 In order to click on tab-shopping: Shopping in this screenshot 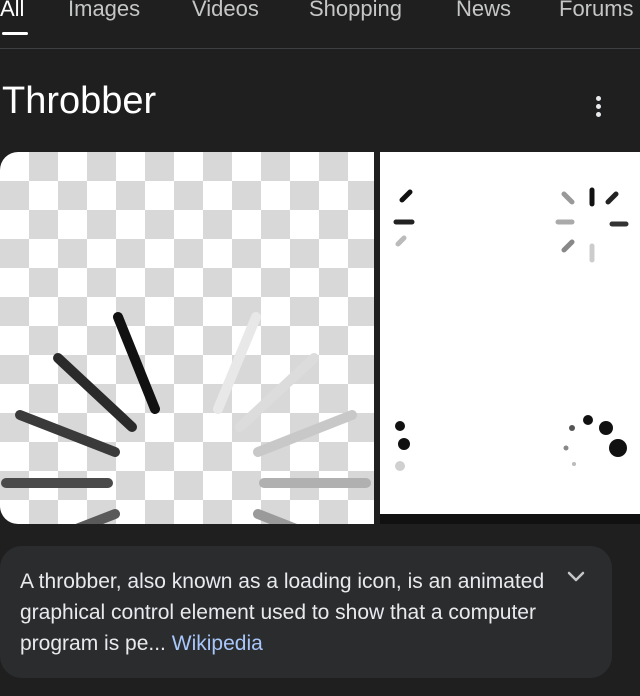, I will do `click(355, 11)`.